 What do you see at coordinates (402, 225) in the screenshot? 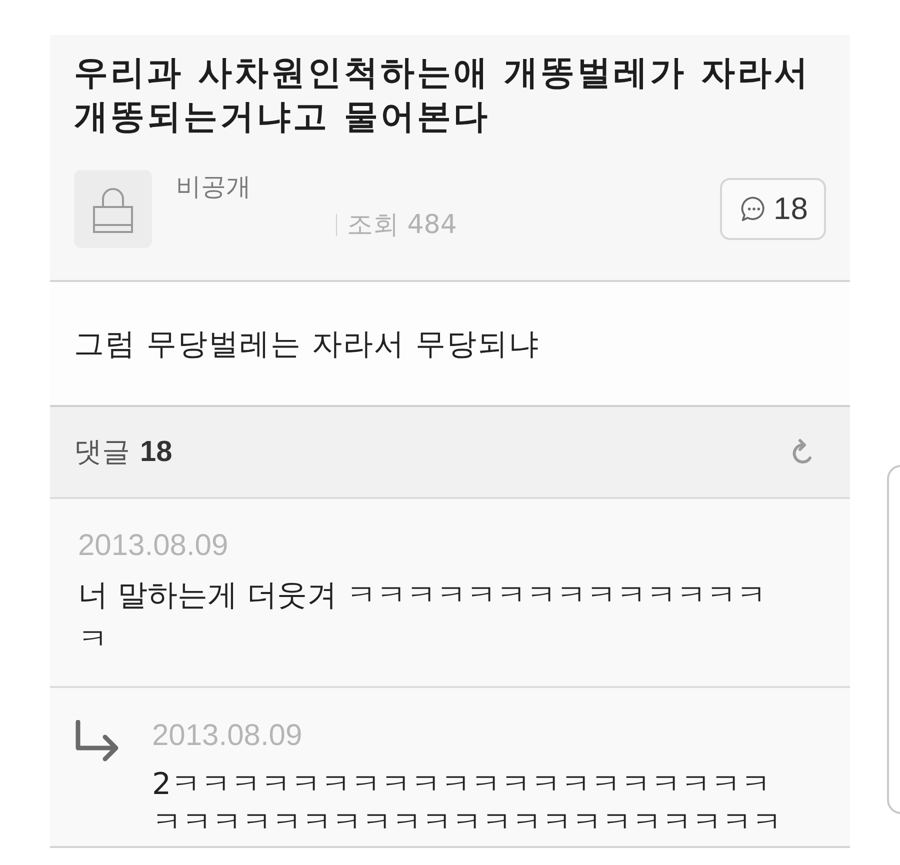
I see `view-count: 조회 484` at bounding box center [402, 225].